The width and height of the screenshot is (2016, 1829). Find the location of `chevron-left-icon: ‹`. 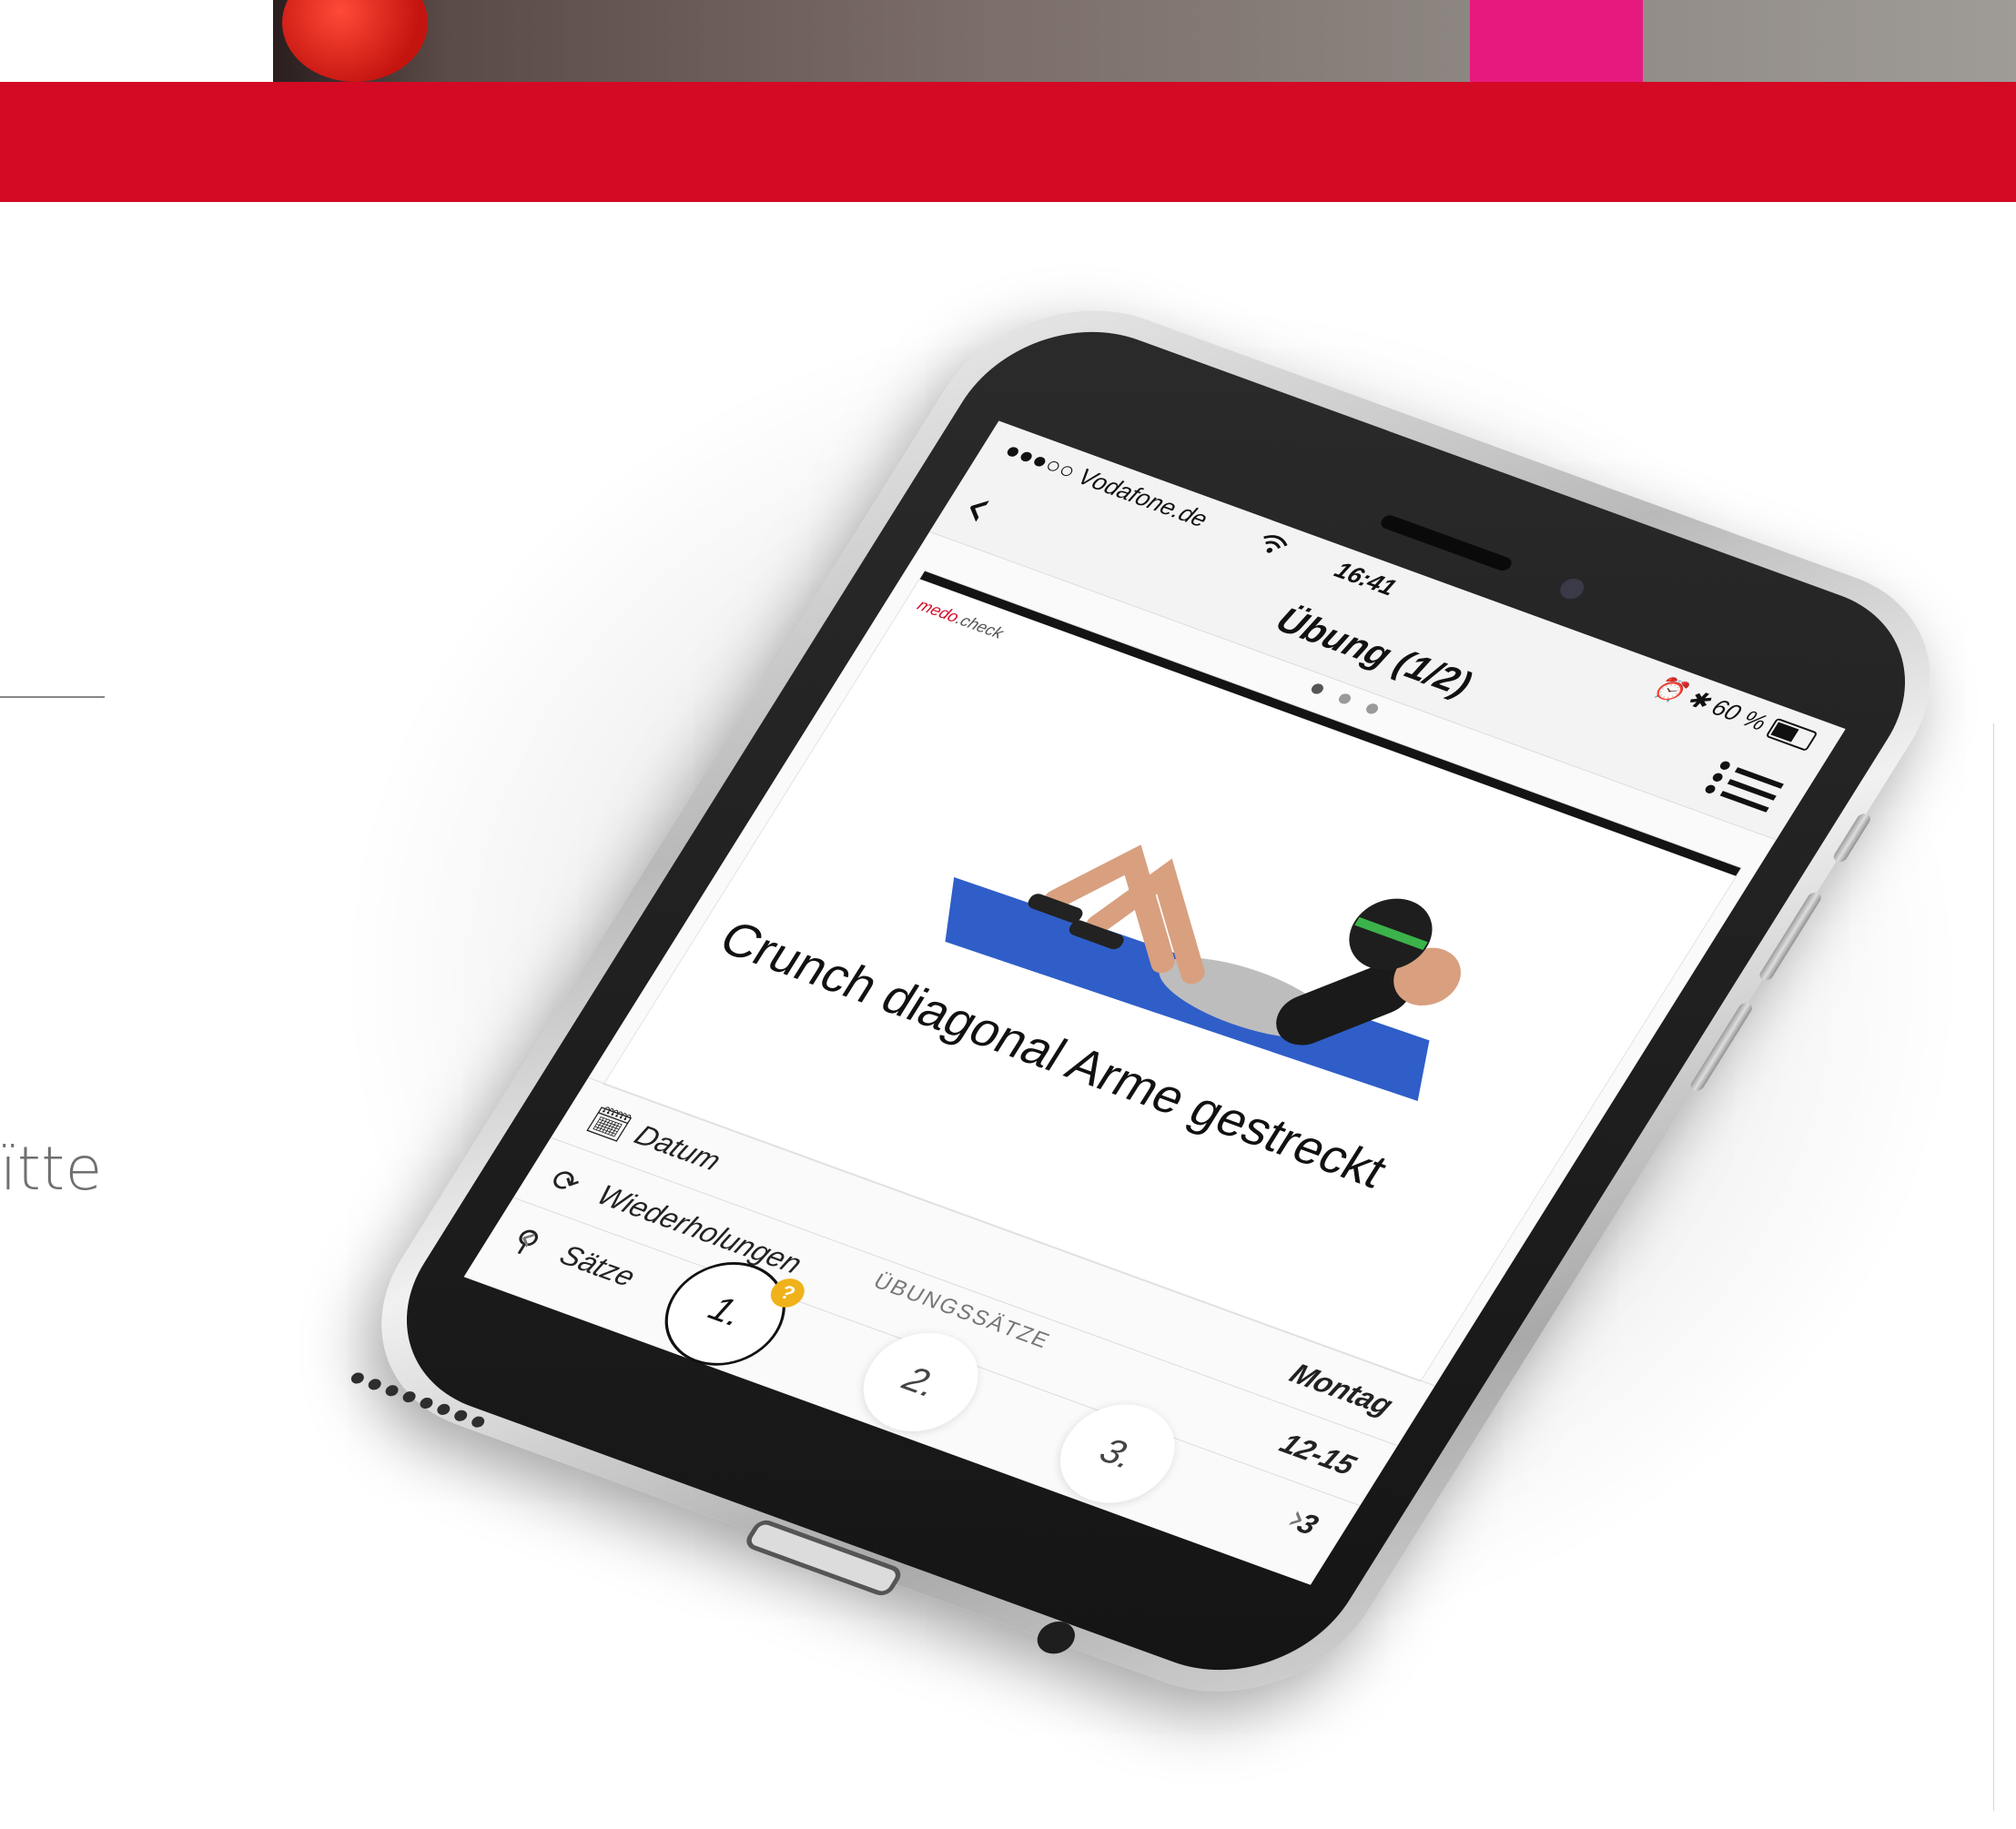

chevron-left-icon: ‹ is located at coordinates (528, 1238).